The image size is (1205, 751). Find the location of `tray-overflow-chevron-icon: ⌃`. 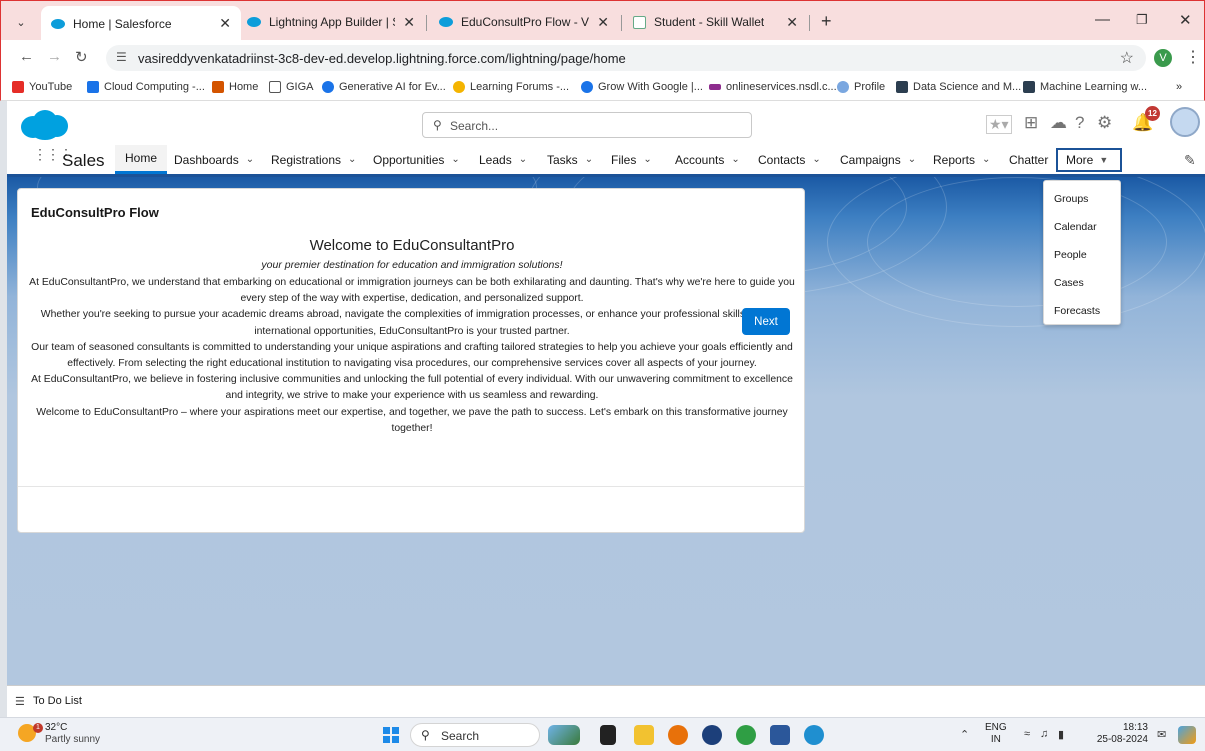

tray-overflow-chevron-icon: ⌃ is located at coordinates (964, 734).